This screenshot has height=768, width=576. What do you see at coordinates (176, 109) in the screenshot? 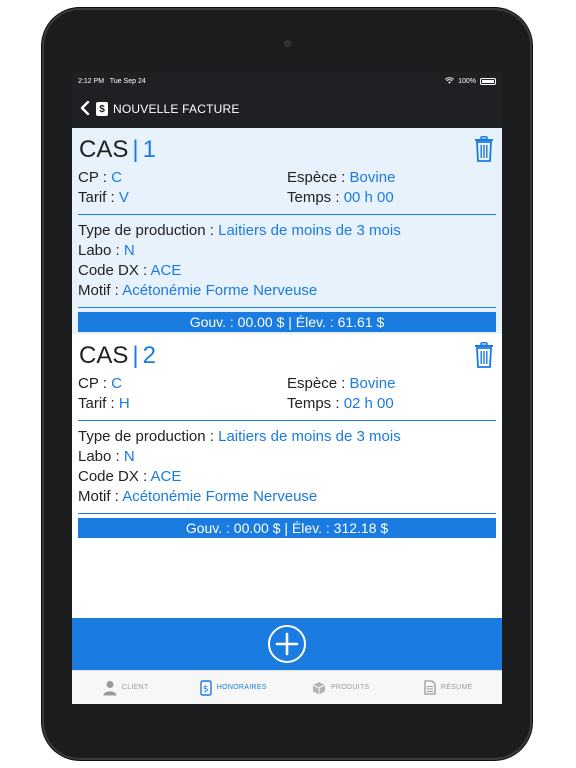
I see `page-title: NOUVELLE FACTURE` at bounding box center [176, 109].